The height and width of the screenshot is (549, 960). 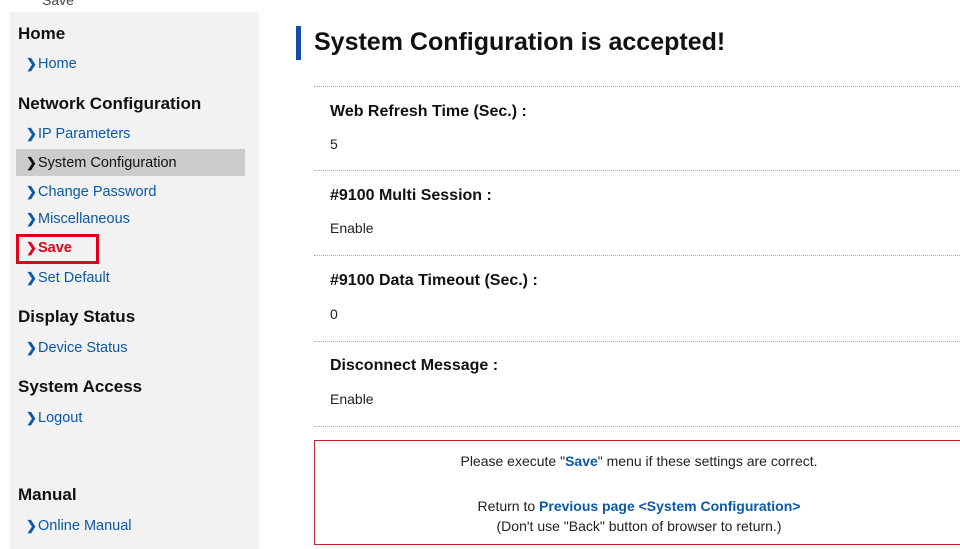 What do you see at coordinates (298, 43) in the screenshot?
I see `title-accent-bar` at bounding box center [298, 43].